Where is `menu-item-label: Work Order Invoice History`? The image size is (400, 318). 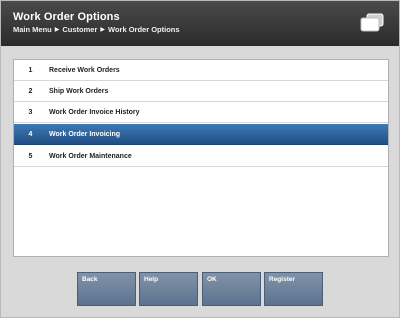 menu-item-label: Work Order Invoice History is located at coordinates (94, 112).